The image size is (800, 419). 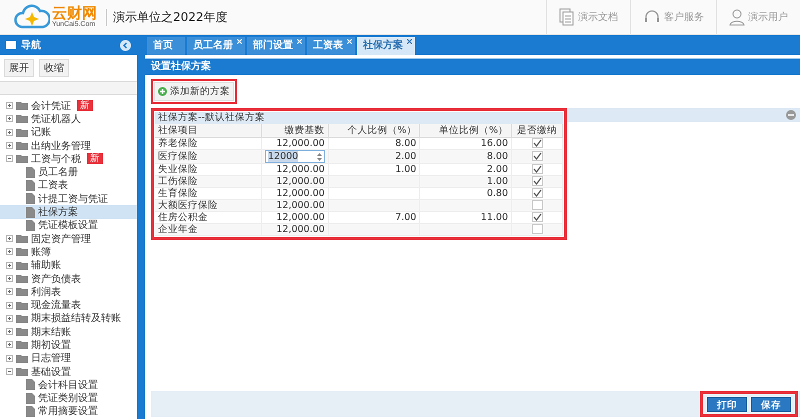 I want to click on tree-item: 账簿, so click(x=68, y=252).